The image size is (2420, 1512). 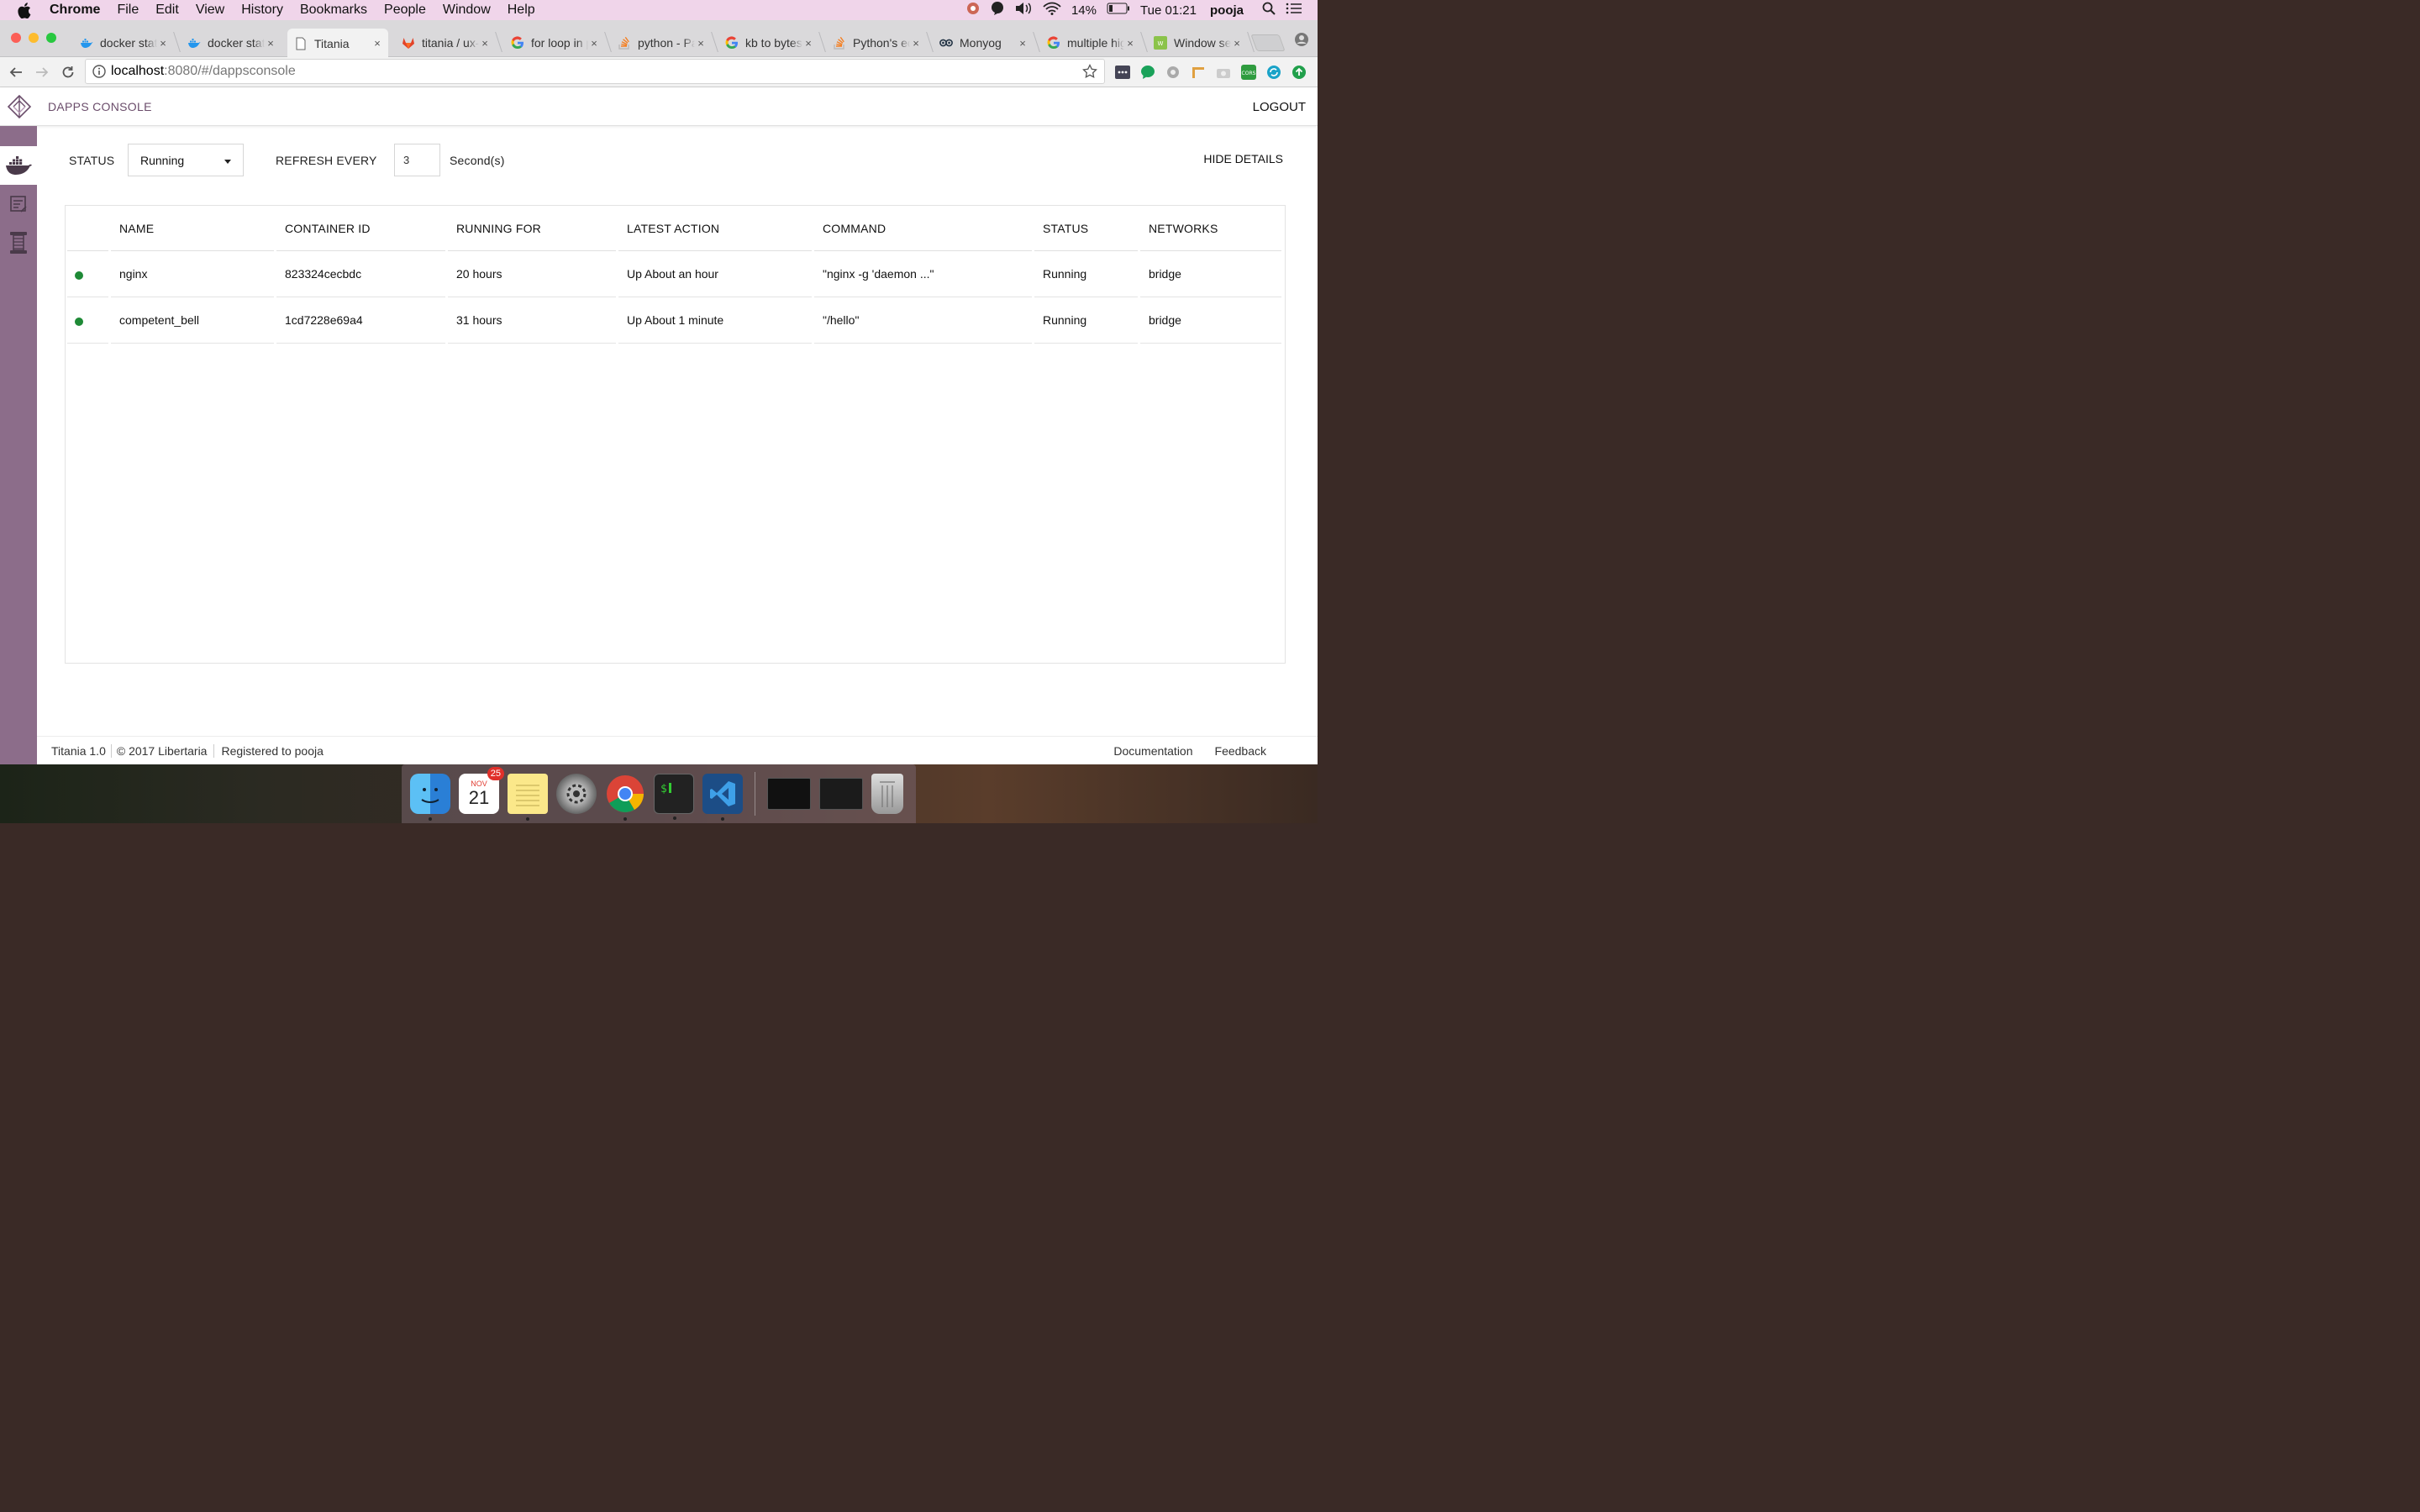 I want to click on menu-help: Help, so click(x=522, y=10).